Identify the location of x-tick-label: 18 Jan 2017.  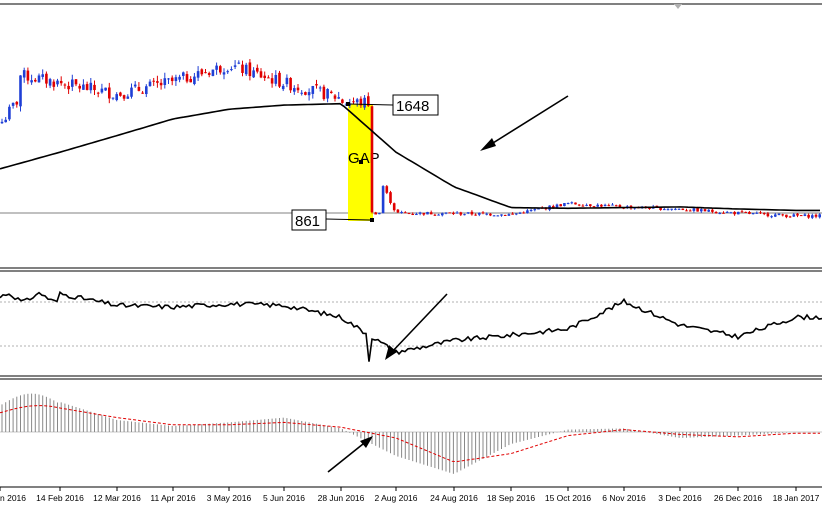
(796, 498).